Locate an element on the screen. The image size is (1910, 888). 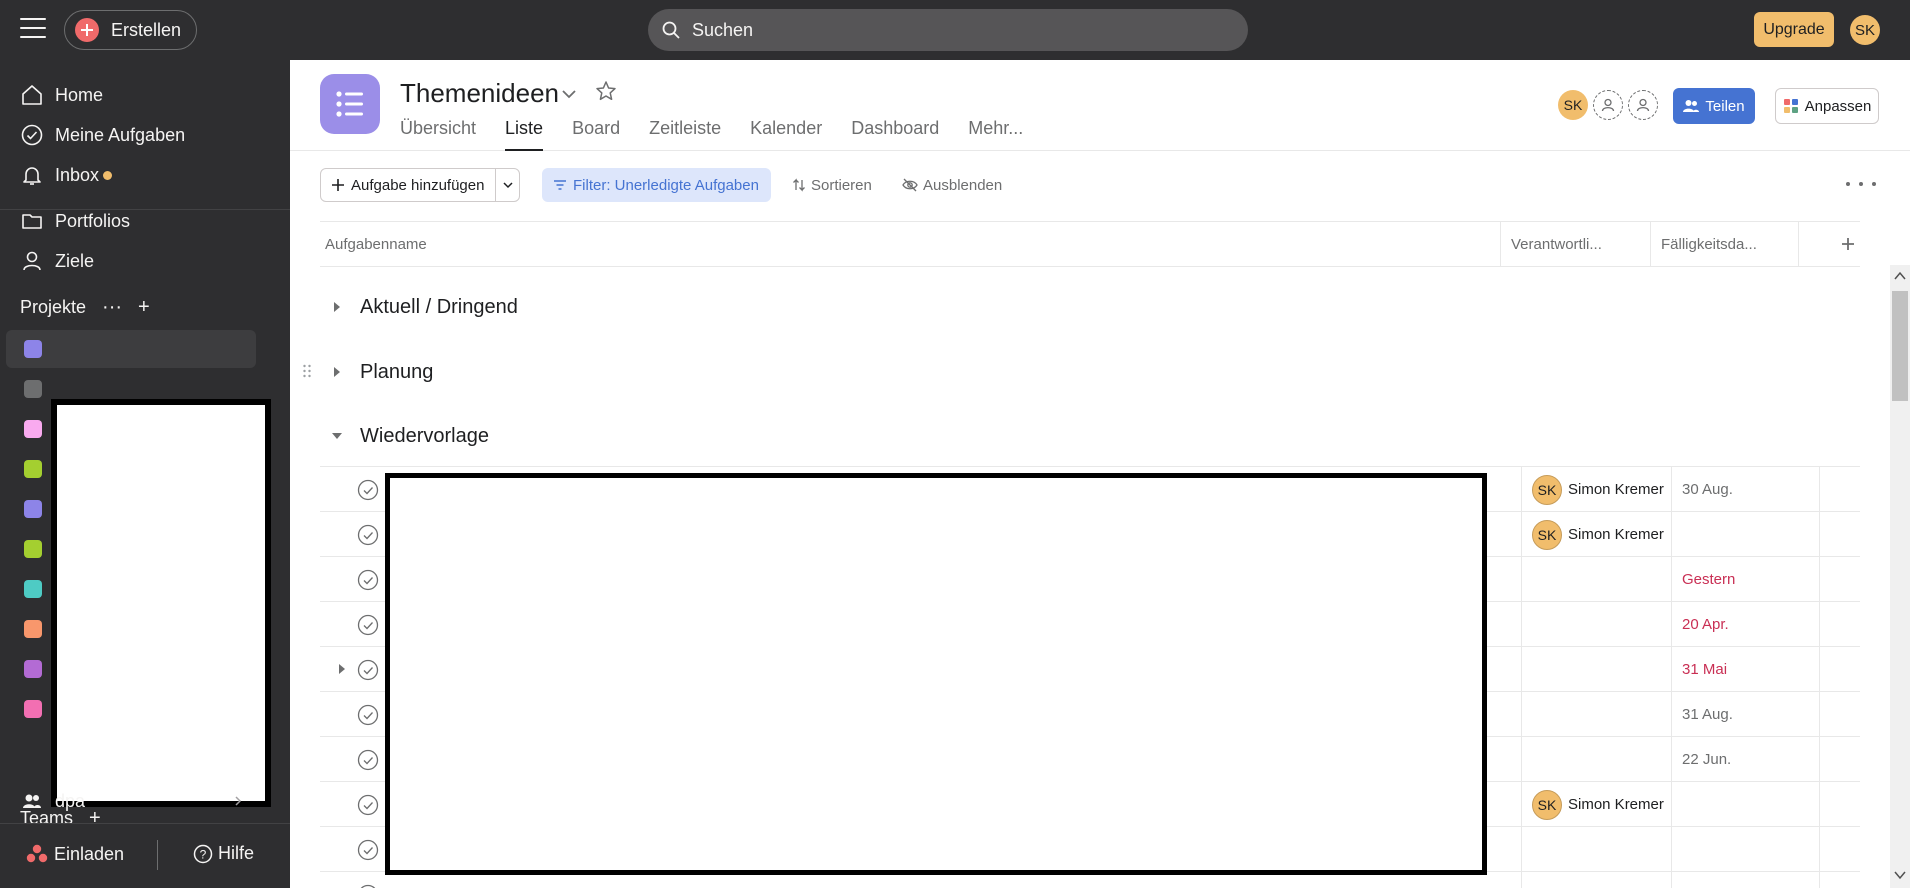
tab-board: Board is located at coordinates (596, 134).